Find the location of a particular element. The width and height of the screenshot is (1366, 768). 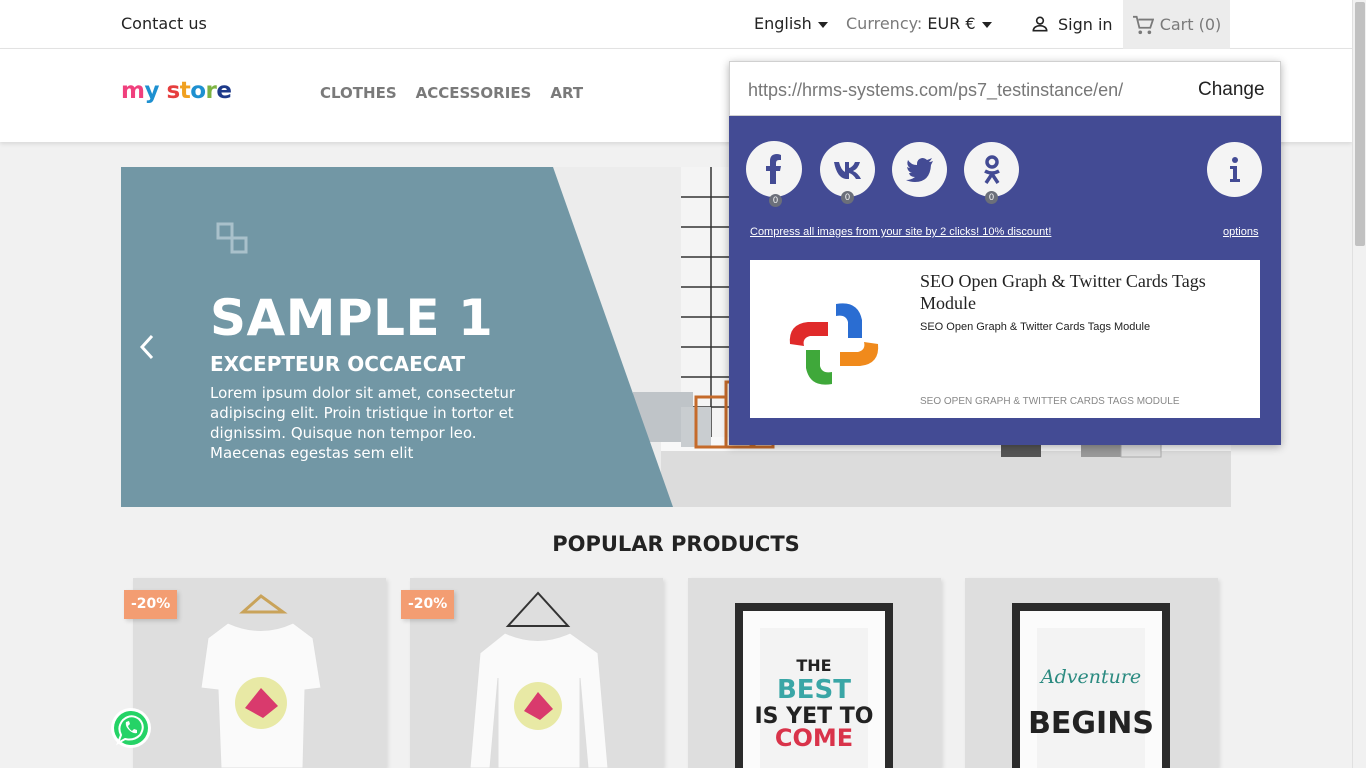

twitter-share-button is located at coordinates (919, 169).